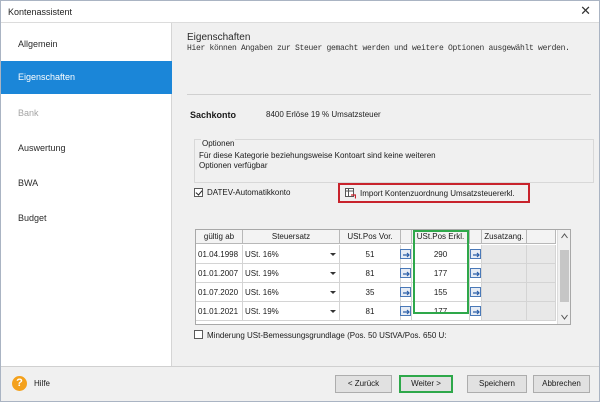 The width and height of the screenshot is (600, 402). Describe the element at coordinates (564, 317) in the screenshot. I see `scroll-down-icon` at that location.